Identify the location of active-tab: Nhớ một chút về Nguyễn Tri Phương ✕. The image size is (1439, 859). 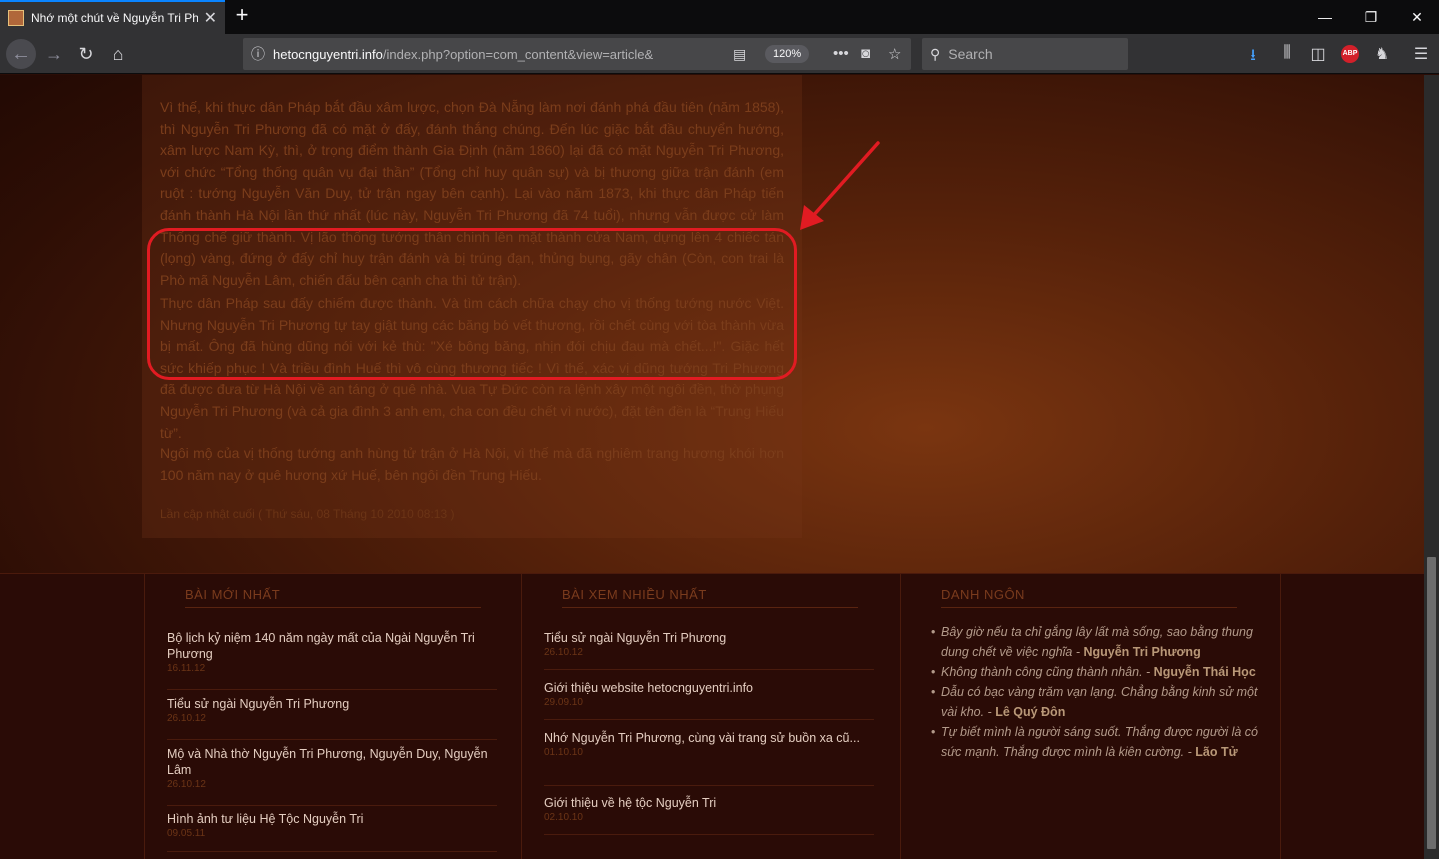
(112, 17).